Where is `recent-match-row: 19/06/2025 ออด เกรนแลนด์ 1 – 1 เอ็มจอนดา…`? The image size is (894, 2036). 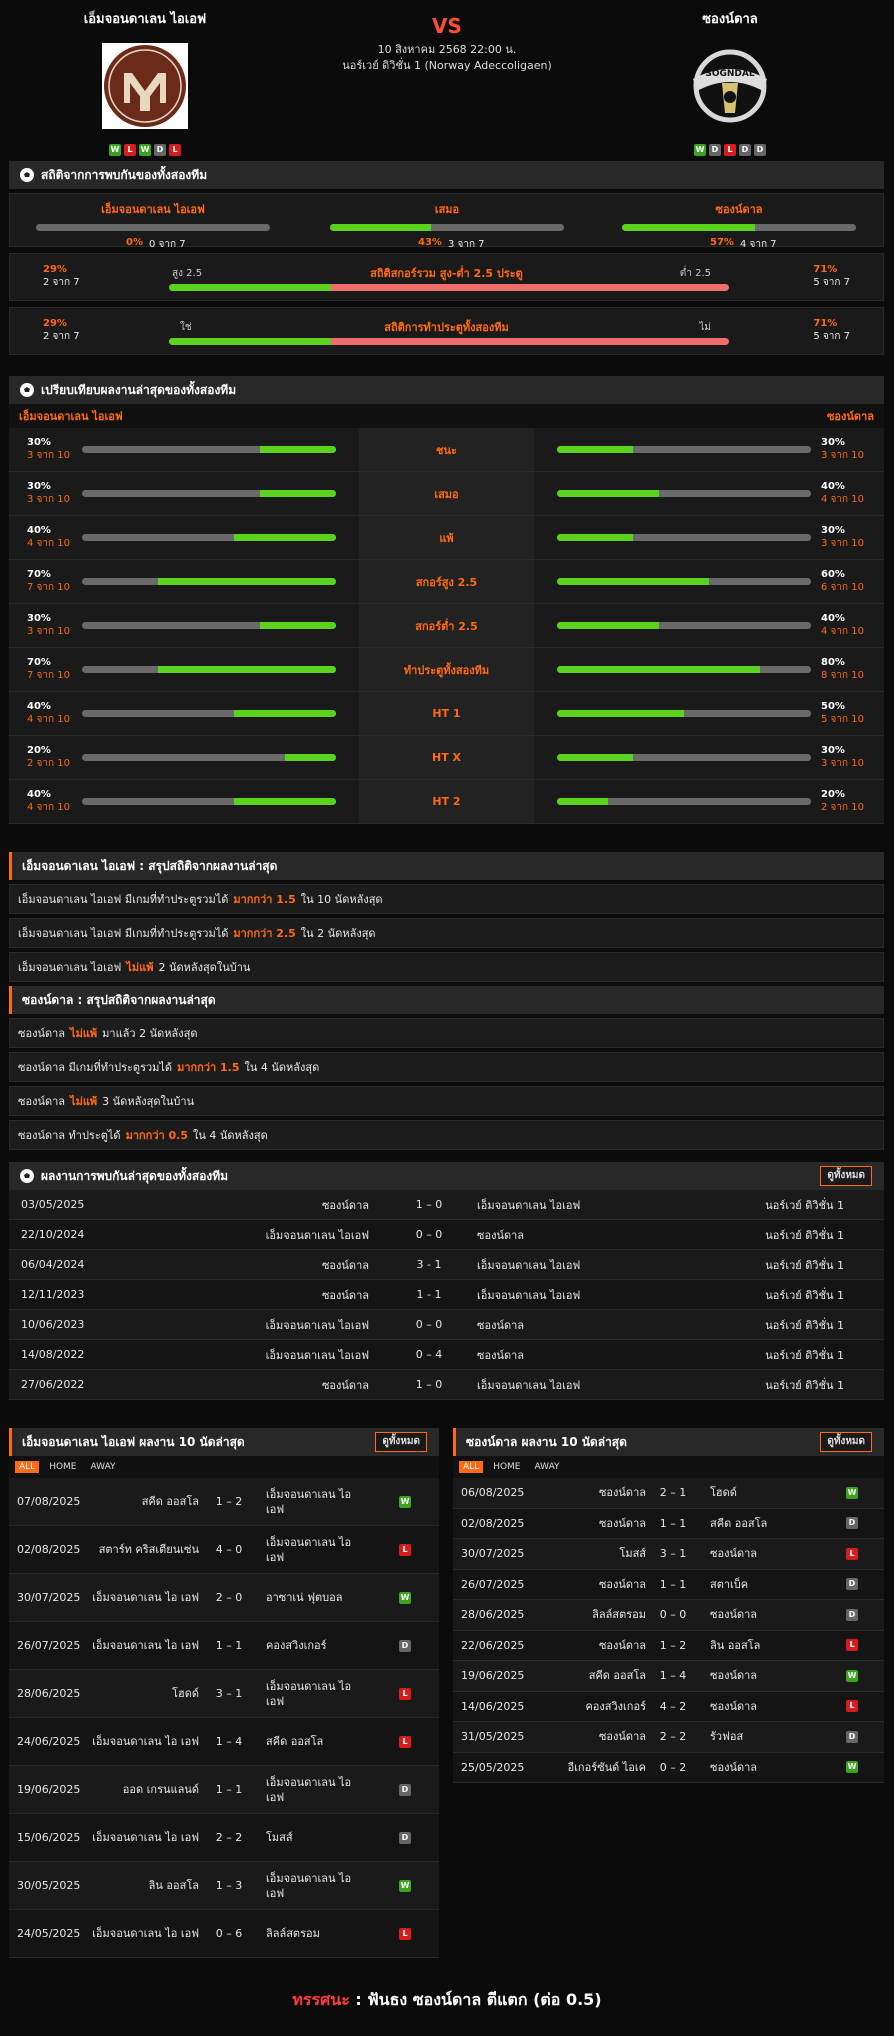
recent-match-row: 19/06/2025 ออด เกรนแลนด์ 1 – 1 เอ็มจอนดา… is located at coordinates (224, 1790).